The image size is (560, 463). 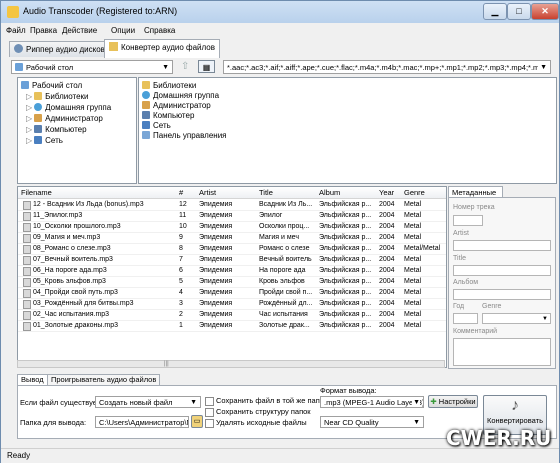 I want to click on album-label: Альбом, so click(x=466, y=282).